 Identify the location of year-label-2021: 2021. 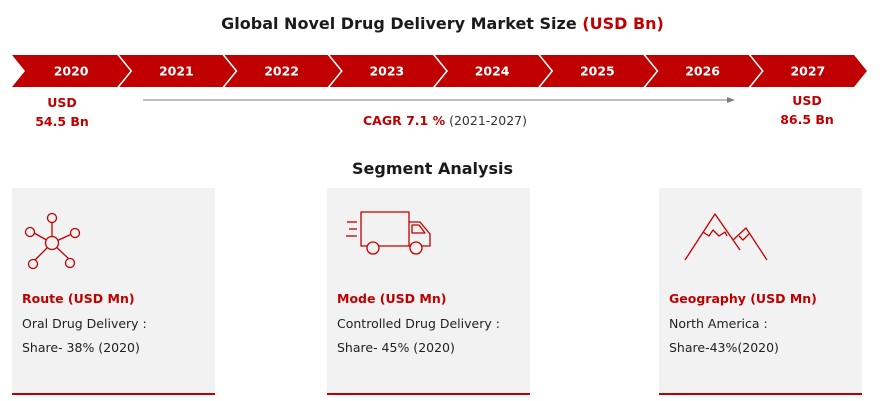
(176, 71).